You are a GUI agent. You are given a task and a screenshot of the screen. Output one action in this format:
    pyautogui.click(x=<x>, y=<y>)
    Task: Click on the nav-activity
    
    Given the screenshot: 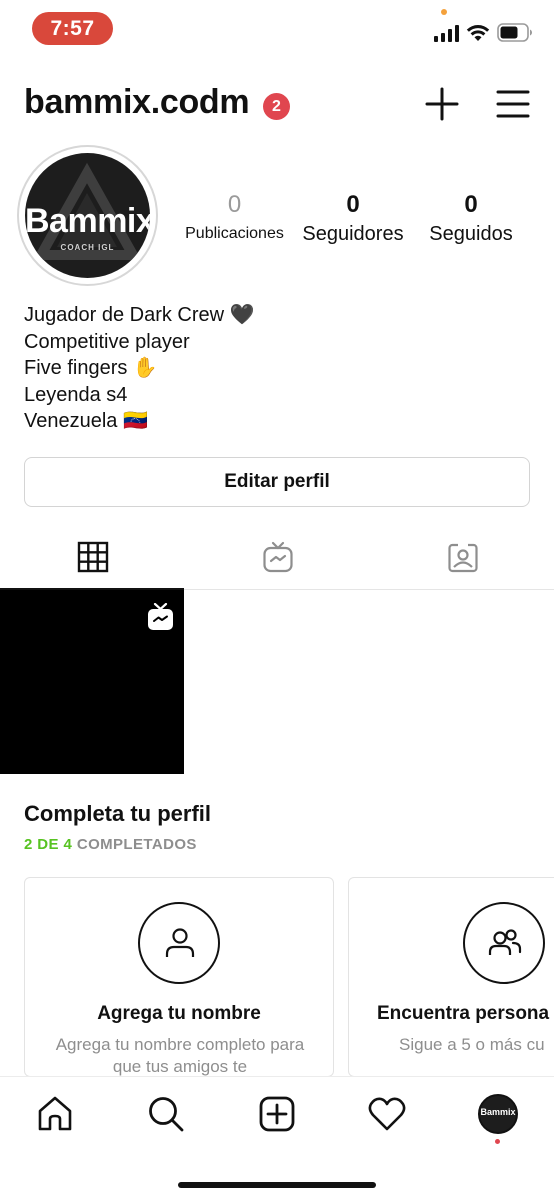 What is the action you would take?
    pyautogui.click(x=387, y=1114)
    